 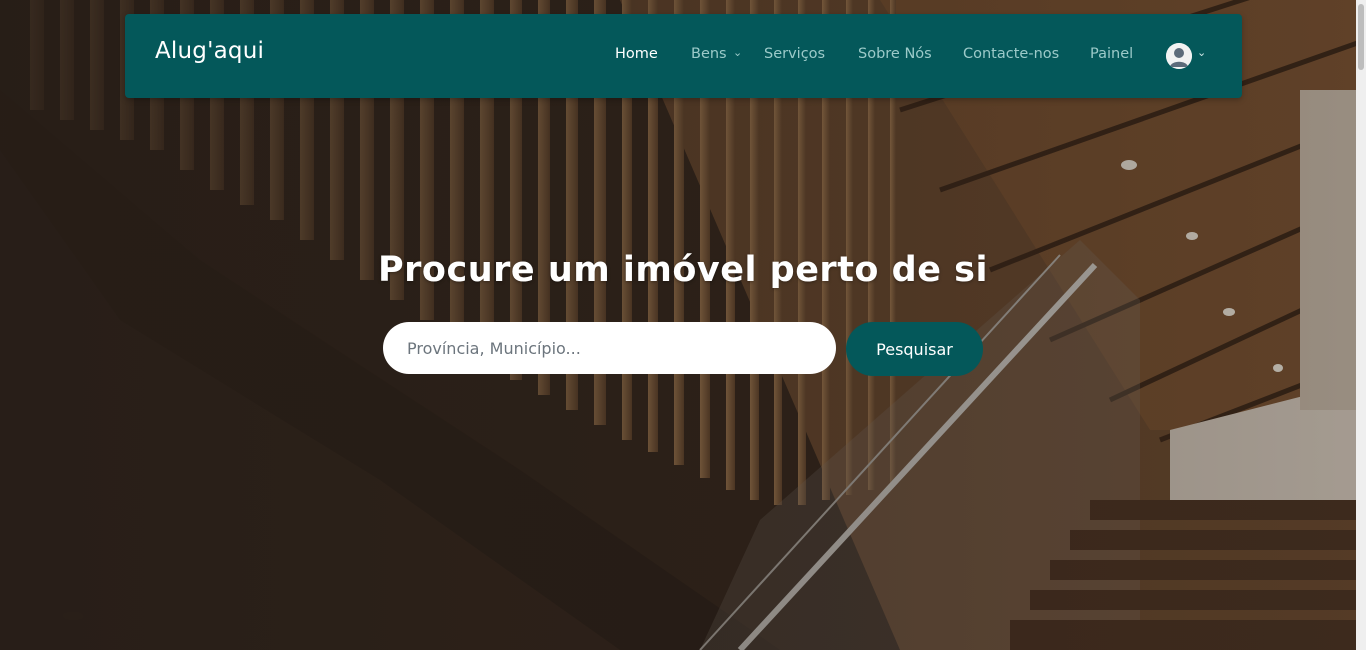 I want to click on nav-item-bens: Bens, so click(x=709, y=54).